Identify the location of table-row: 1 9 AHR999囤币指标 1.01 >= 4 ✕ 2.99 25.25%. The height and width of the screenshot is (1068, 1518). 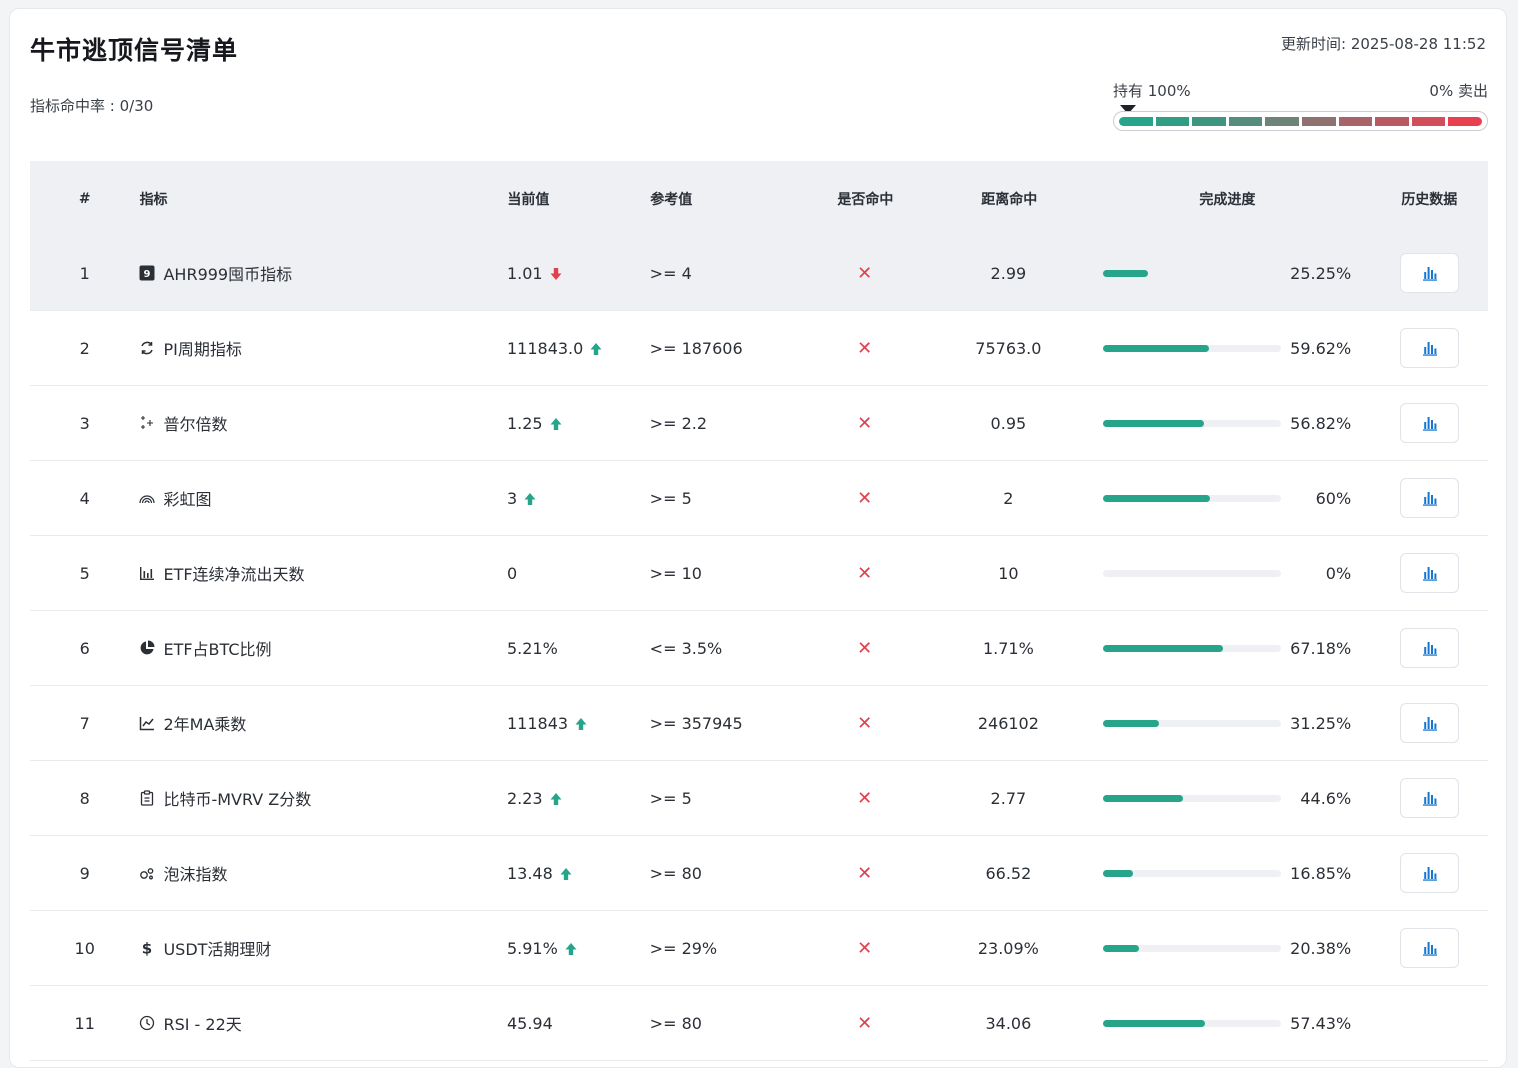
(759, 273).